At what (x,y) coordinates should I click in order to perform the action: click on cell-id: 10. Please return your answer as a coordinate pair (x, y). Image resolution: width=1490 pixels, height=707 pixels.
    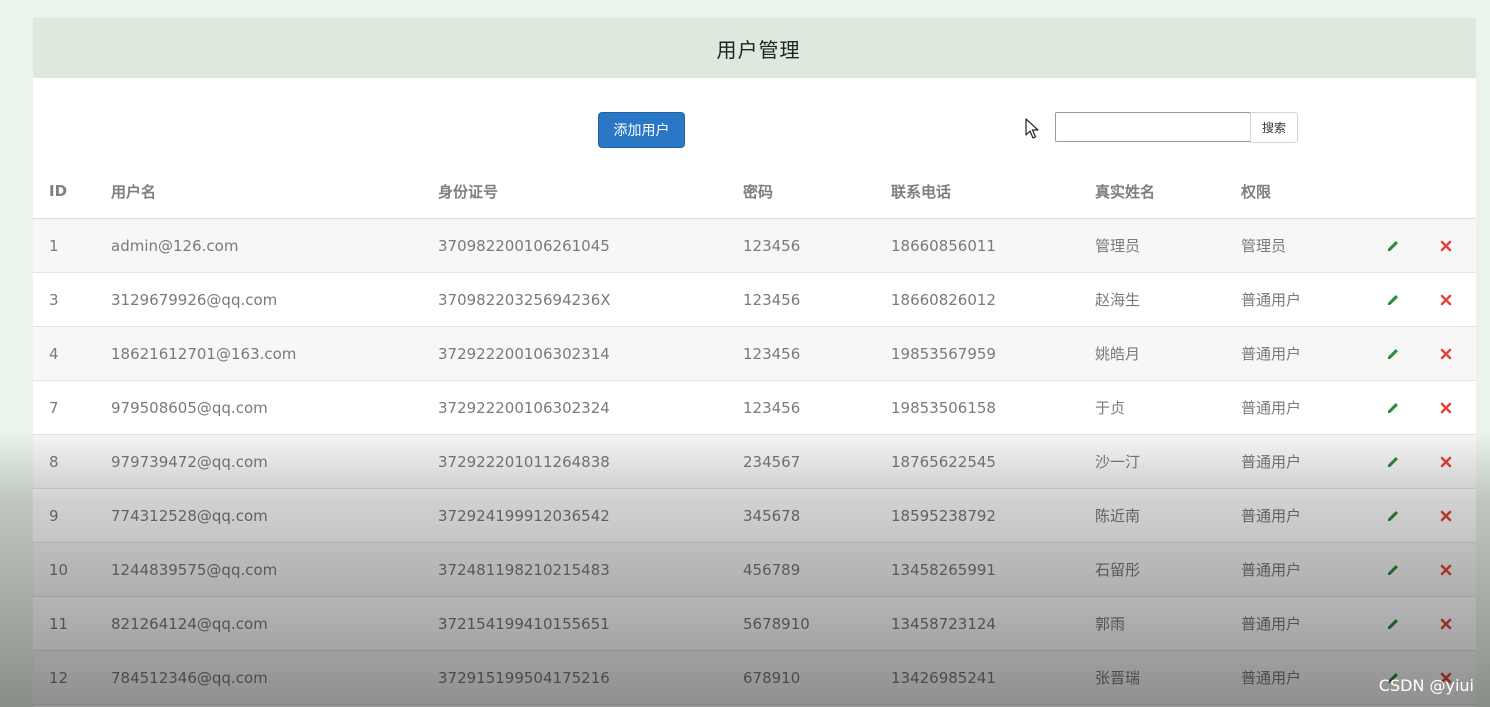
    Looking at the image, I should click on (72, 569).